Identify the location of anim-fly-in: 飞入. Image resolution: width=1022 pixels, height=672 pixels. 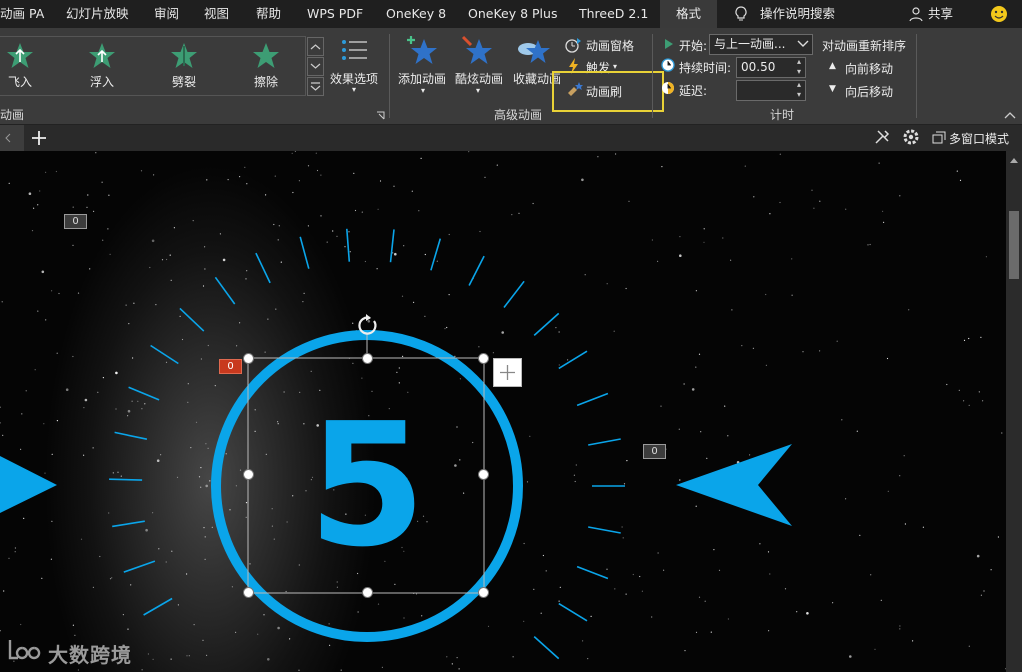
(20, 81).